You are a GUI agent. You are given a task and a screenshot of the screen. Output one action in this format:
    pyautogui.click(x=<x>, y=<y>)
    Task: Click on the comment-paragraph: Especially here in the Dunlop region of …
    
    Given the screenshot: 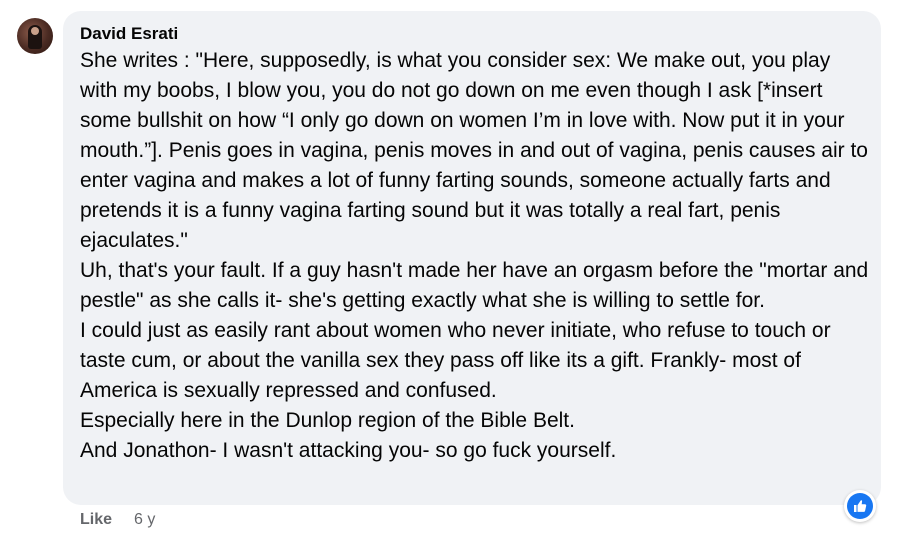 What is the action you would take?
    pyautogui.click(x=327, y=420)
    